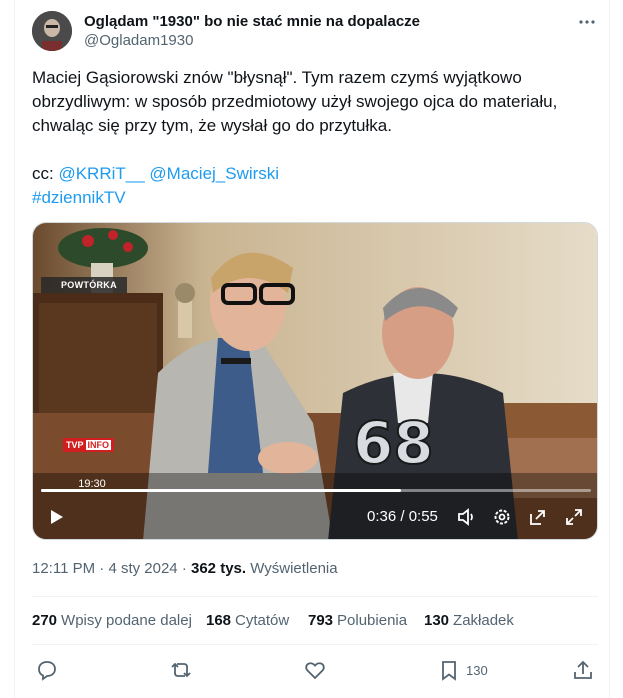  I want to click on views-label: Wyświetlenia, so click(292, 568).